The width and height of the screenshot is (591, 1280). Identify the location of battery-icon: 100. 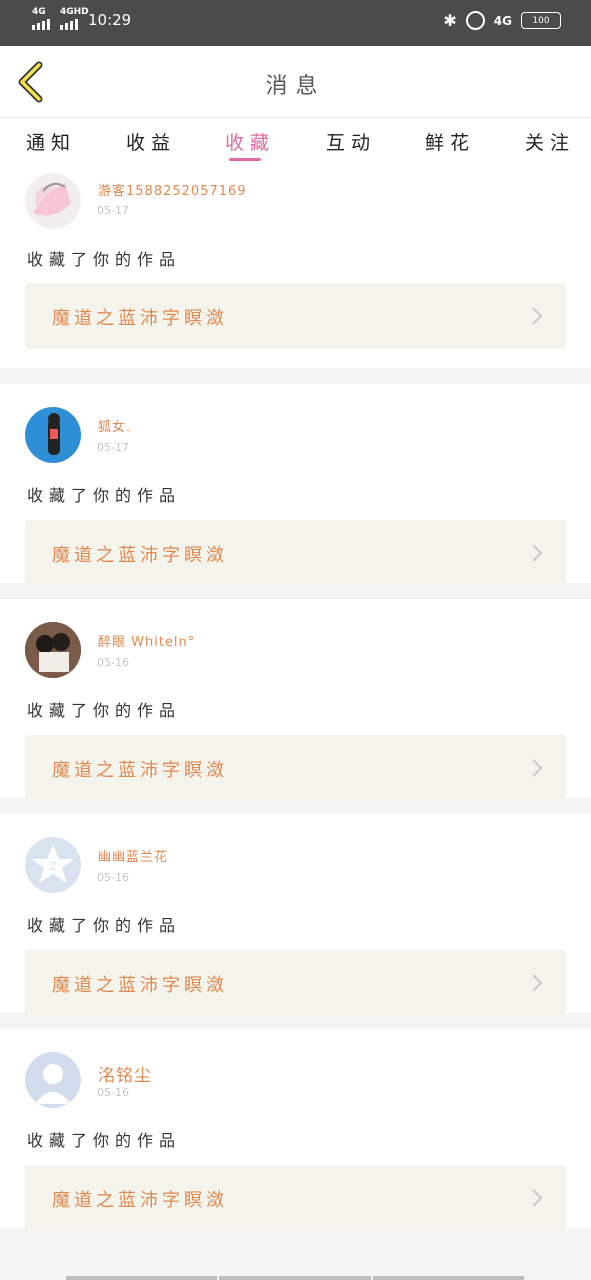
(541, 20).